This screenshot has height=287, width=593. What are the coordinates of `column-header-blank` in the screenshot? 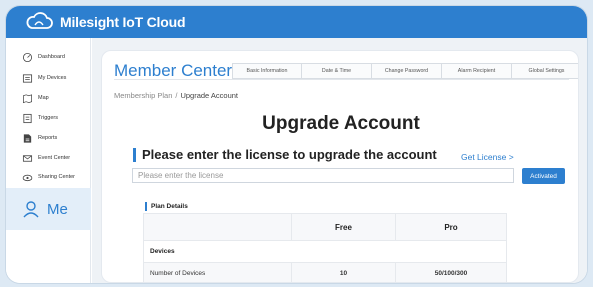 It's located at (217, 227).